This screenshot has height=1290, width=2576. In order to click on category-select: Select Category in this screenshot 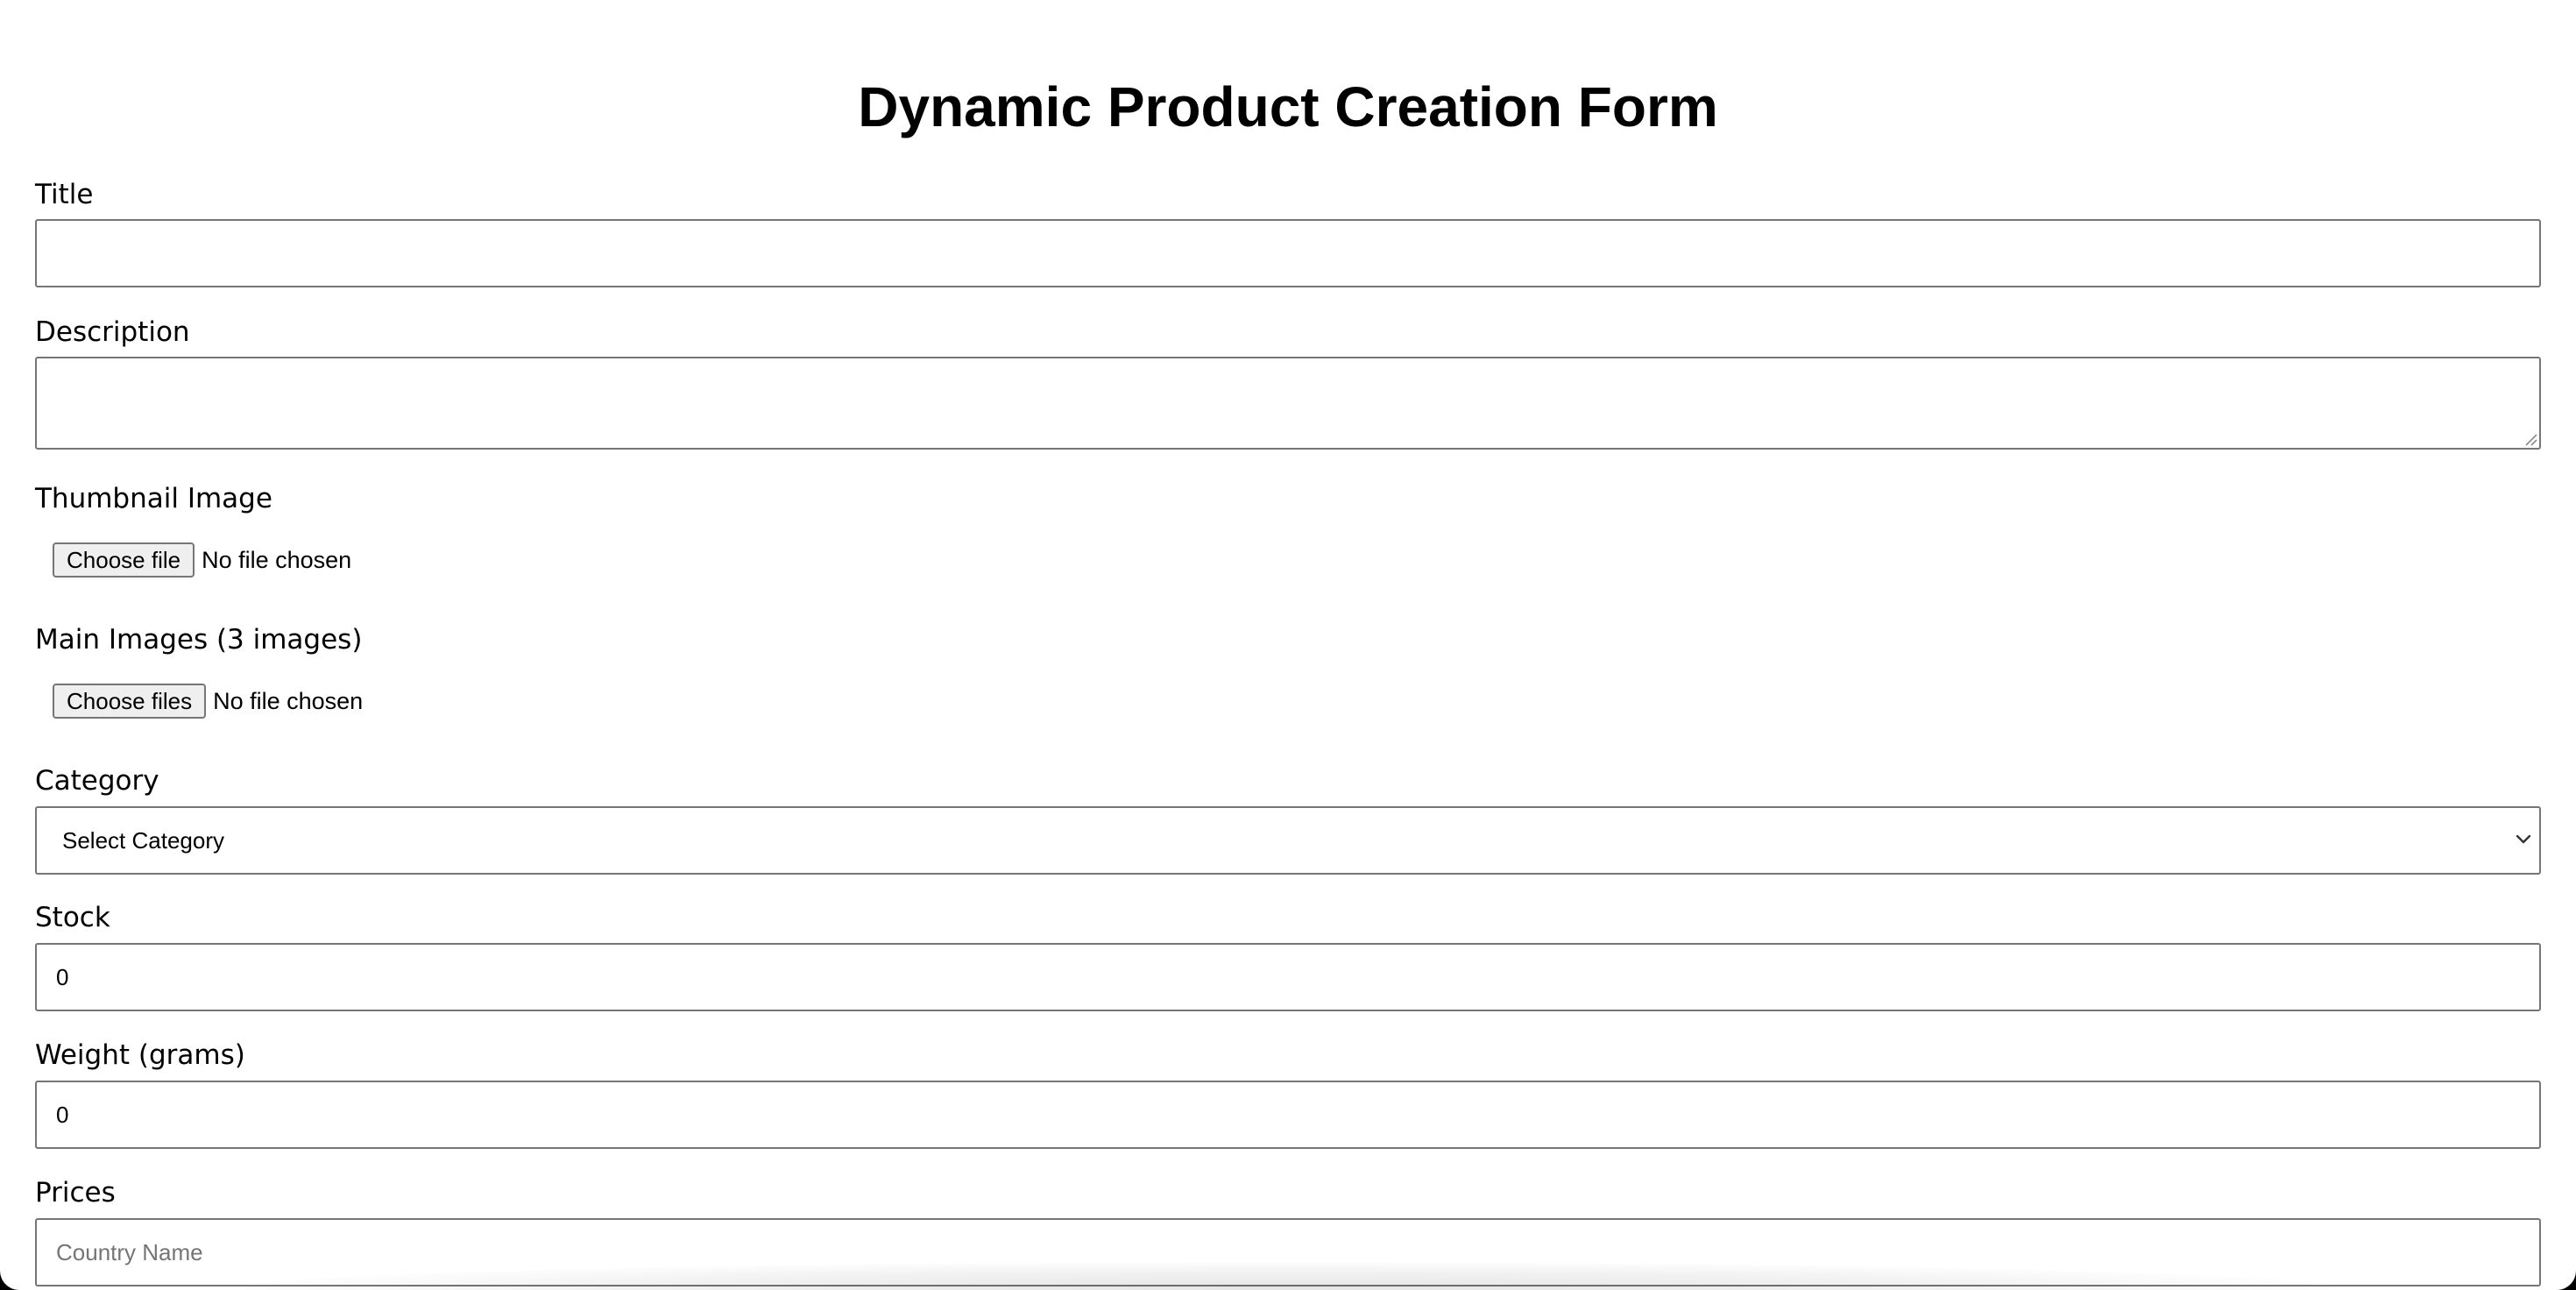, I will do `click(1288, 840)`.